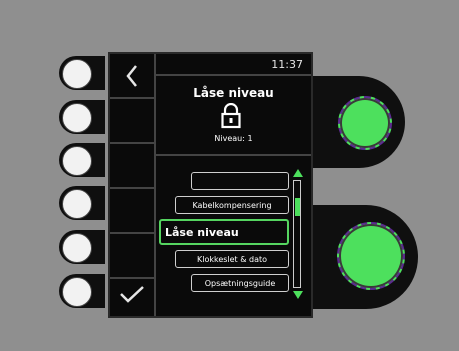 The height and width of the screenshot is (351, 459). I want to click on confirm-check-icon, so click(132, 294).